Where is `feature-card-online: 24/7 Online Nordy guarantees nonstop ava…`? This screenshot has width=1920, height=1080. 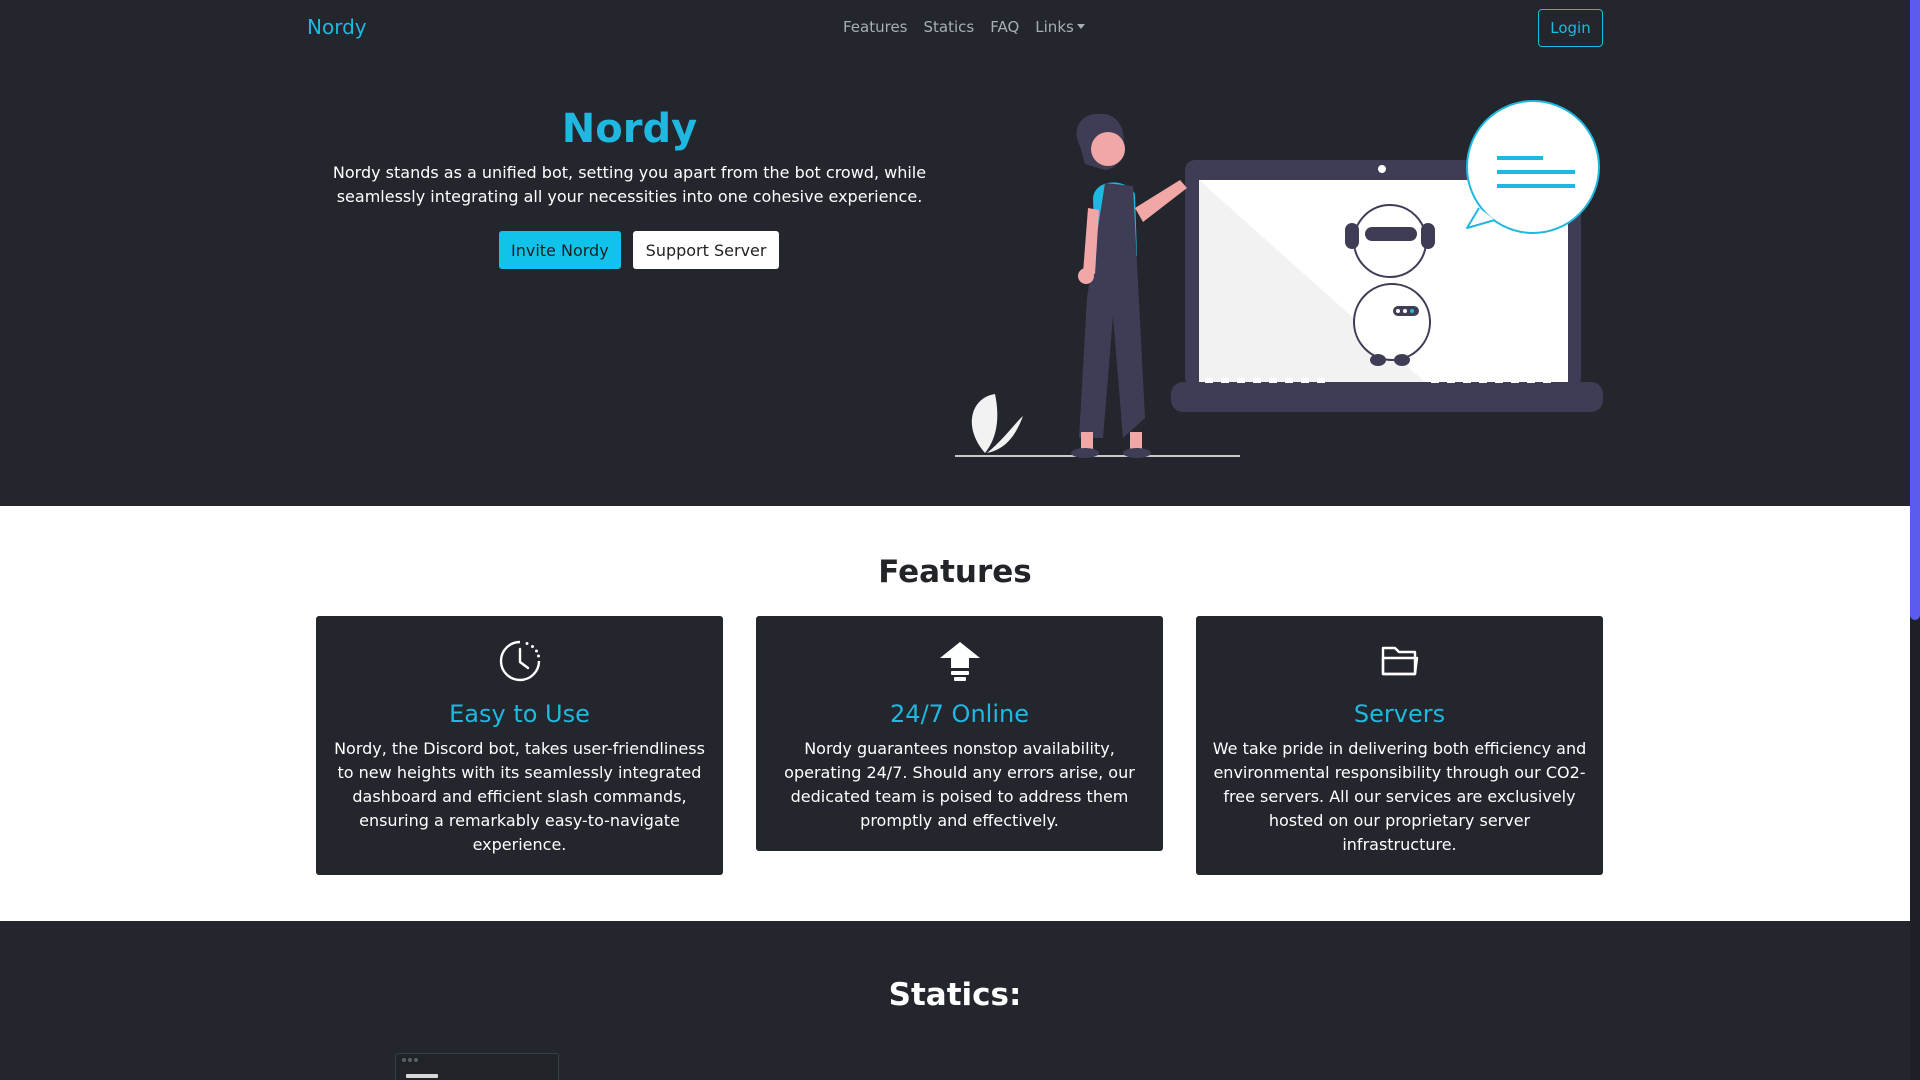 feature-card-online: 24/7 Online Nordy guarantees nonstop ava… is located at coordinates (959, 733).